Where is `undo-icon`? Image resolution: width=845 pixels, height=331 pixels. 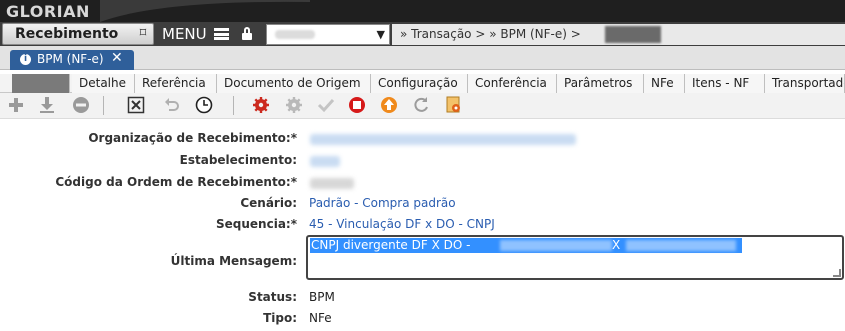
undo-icon is located at coordinates (172, 105).